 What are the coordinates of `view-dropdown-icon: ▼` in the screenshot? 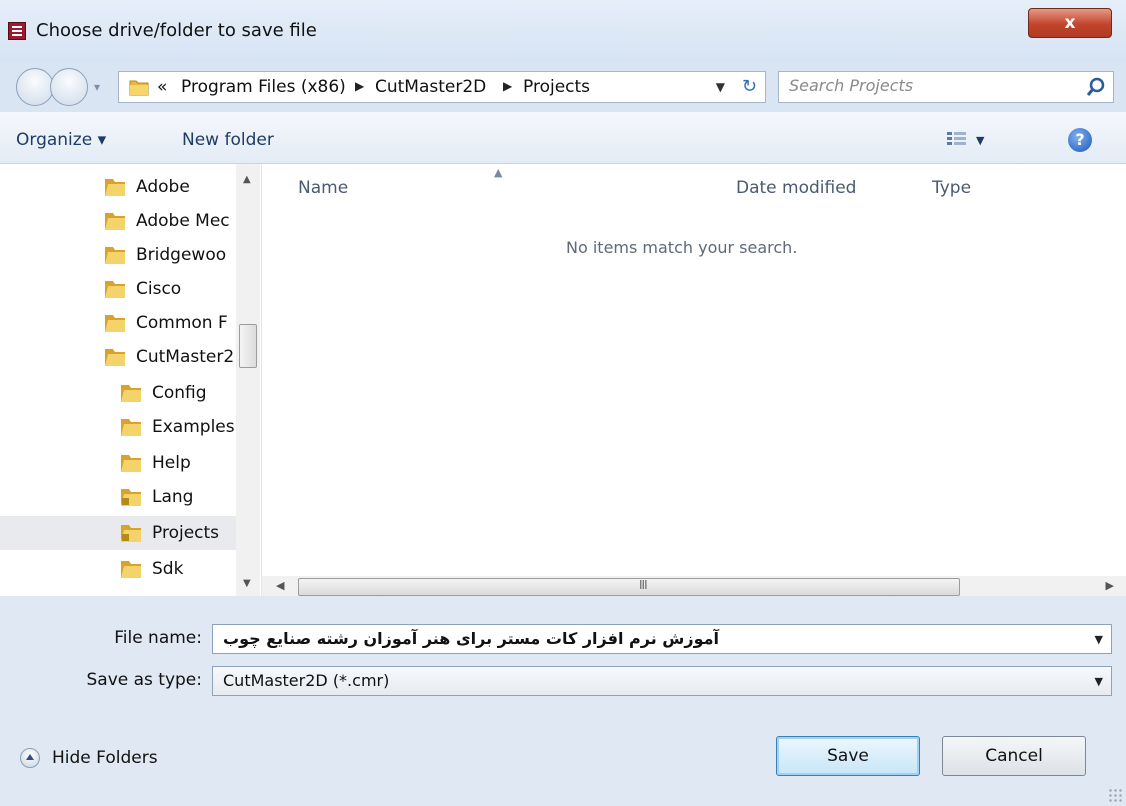 It's located at (980, 140).